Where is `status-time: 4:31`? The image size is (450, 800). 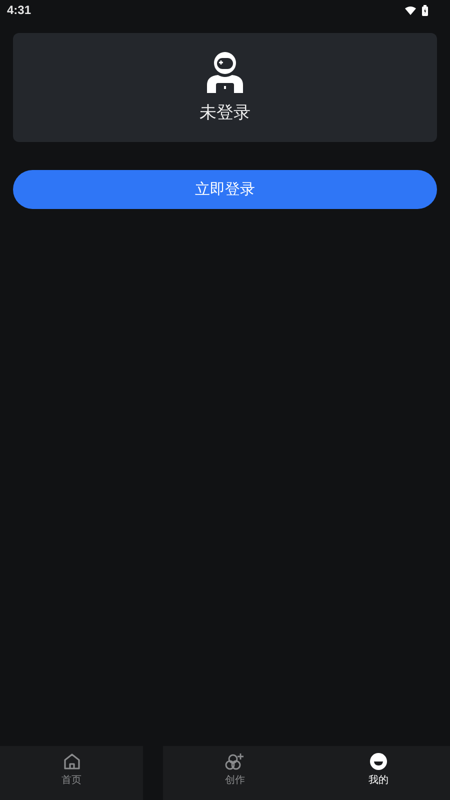 status-time: 4:31 is located at coordinates (19, 10).